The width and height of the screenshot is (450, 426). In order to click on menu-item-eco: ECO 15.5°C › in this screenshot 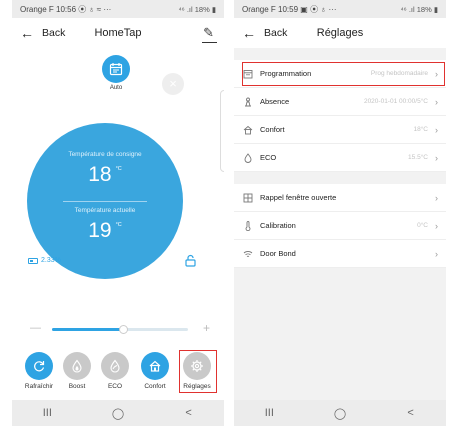, I will do `click(340, 158)`.